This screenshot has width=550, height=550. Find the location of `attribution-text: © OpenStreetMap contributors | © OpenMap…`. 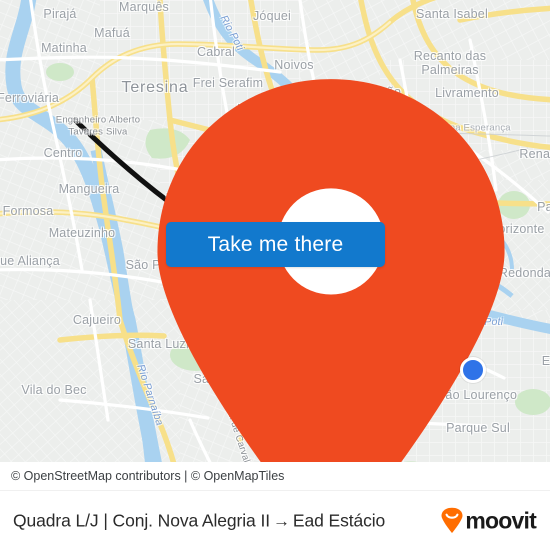

attribution-text: © OpenStreetMap contributors | © OpenMap… is located at coordinates (147, 476).